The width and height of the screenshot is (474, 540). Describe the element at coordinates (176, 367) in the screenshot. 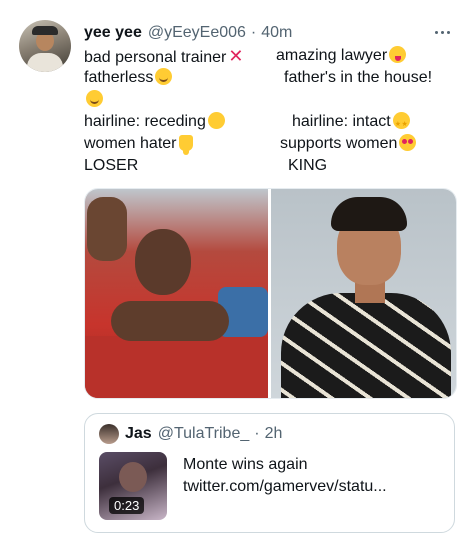

I see `photo-bed` at that location.